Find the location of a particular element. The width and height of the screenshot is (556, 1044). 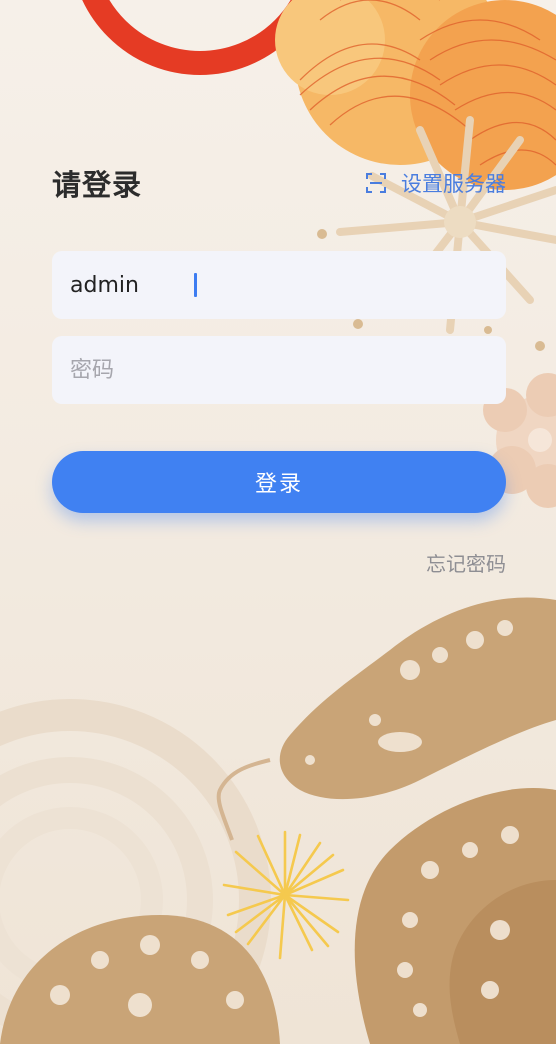

forgot-password-link: 忘记密码 is located at coordinates (466, 562).